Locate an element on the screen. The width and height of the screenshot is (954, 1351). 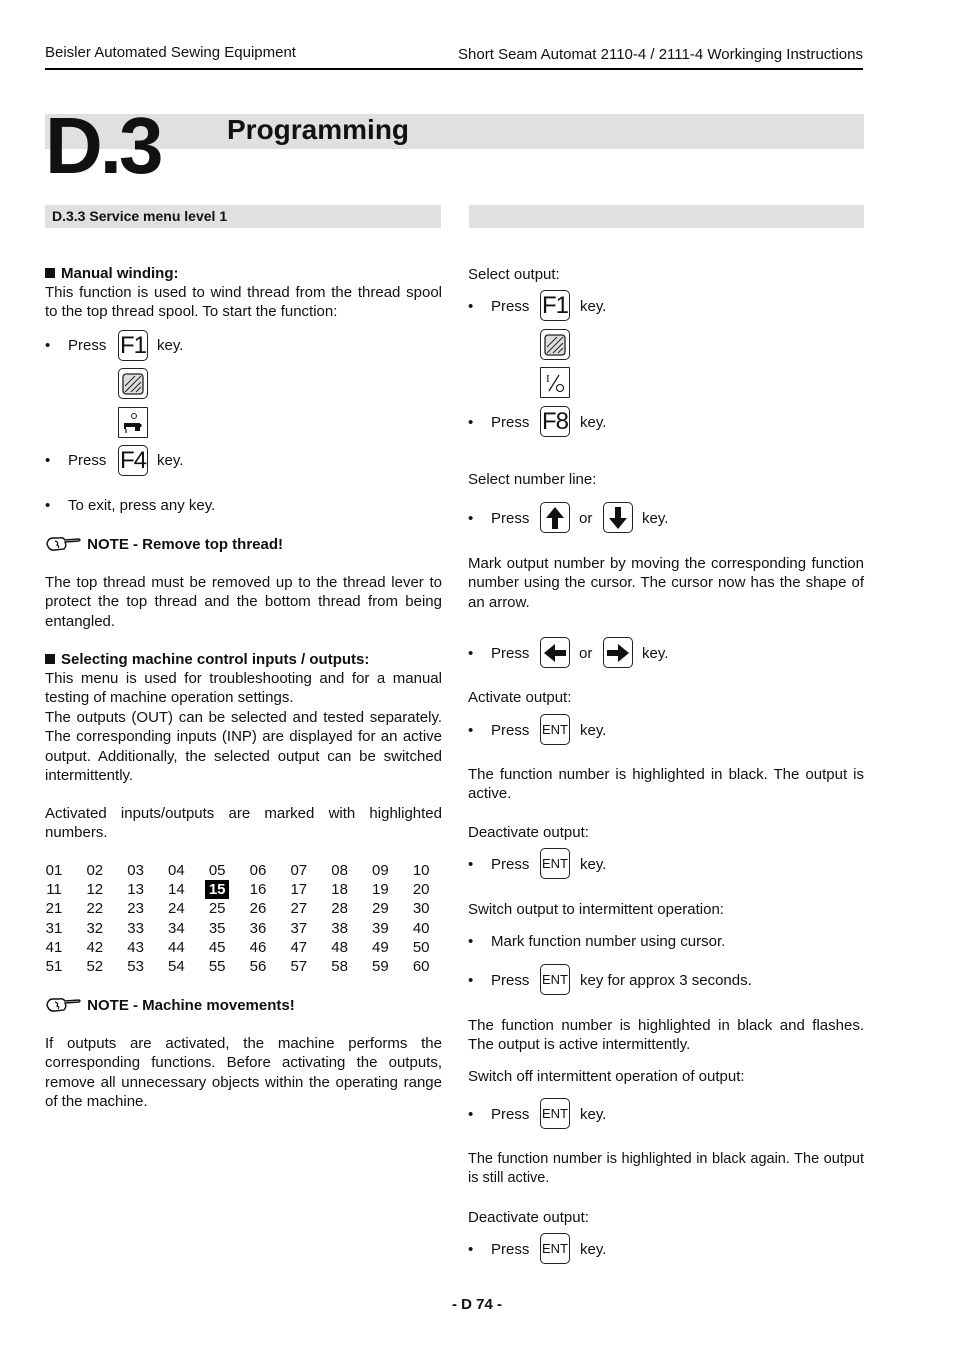
io-number: 12 is located at coordinates (95, 890).